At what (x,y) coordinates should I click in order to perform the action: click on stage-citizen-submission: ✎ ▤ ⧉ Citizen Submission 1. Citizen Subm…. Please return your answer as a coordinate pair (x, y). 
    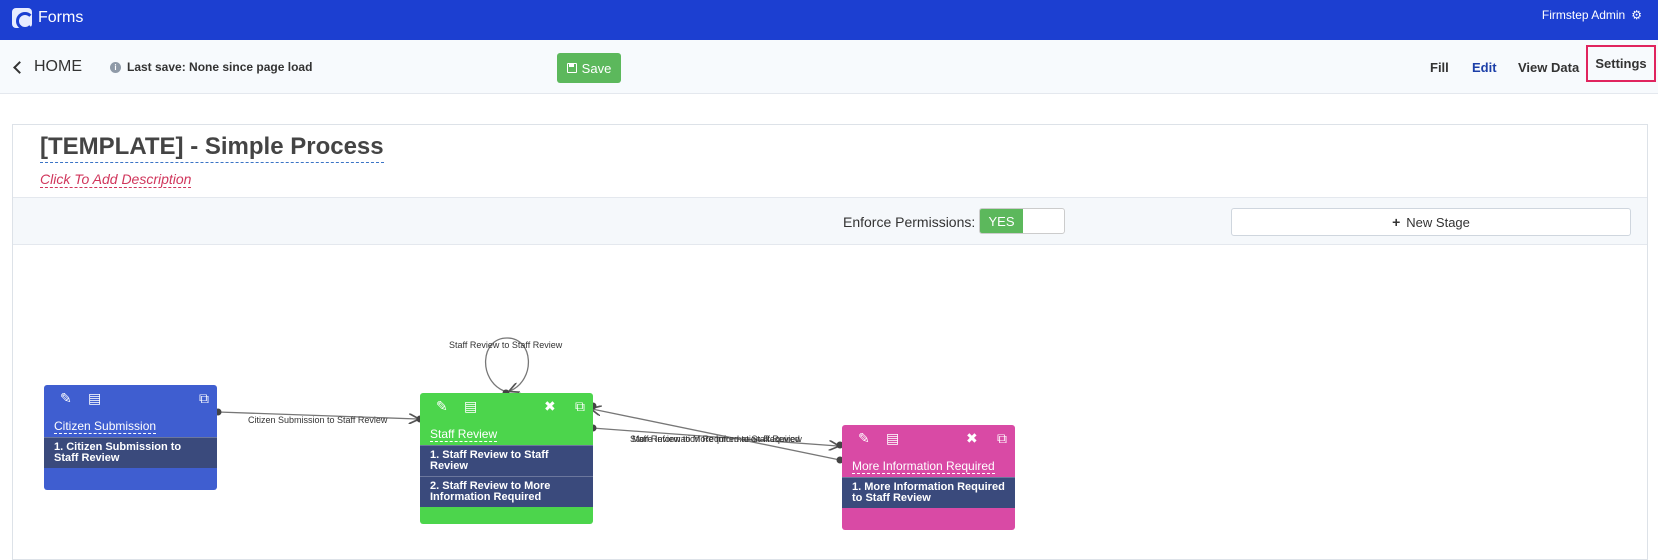
    Looking at the image, I should click on (130, 437).